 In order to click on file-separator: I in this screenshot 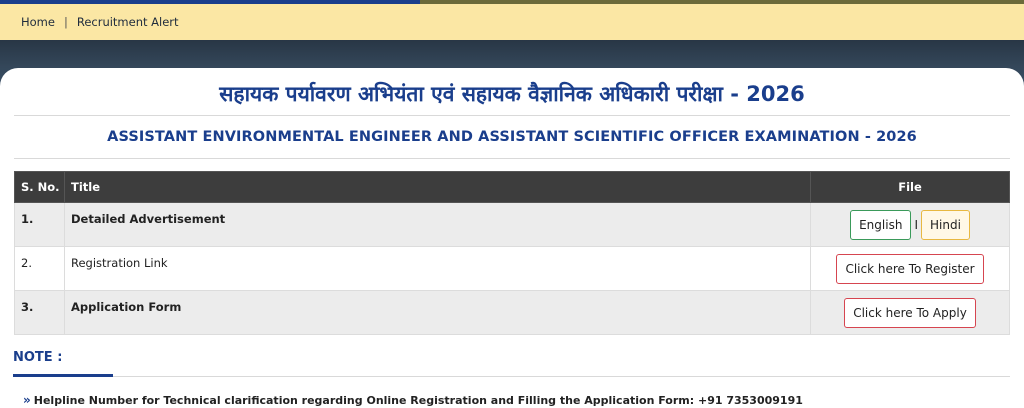, I will do `click(916, 224)`.